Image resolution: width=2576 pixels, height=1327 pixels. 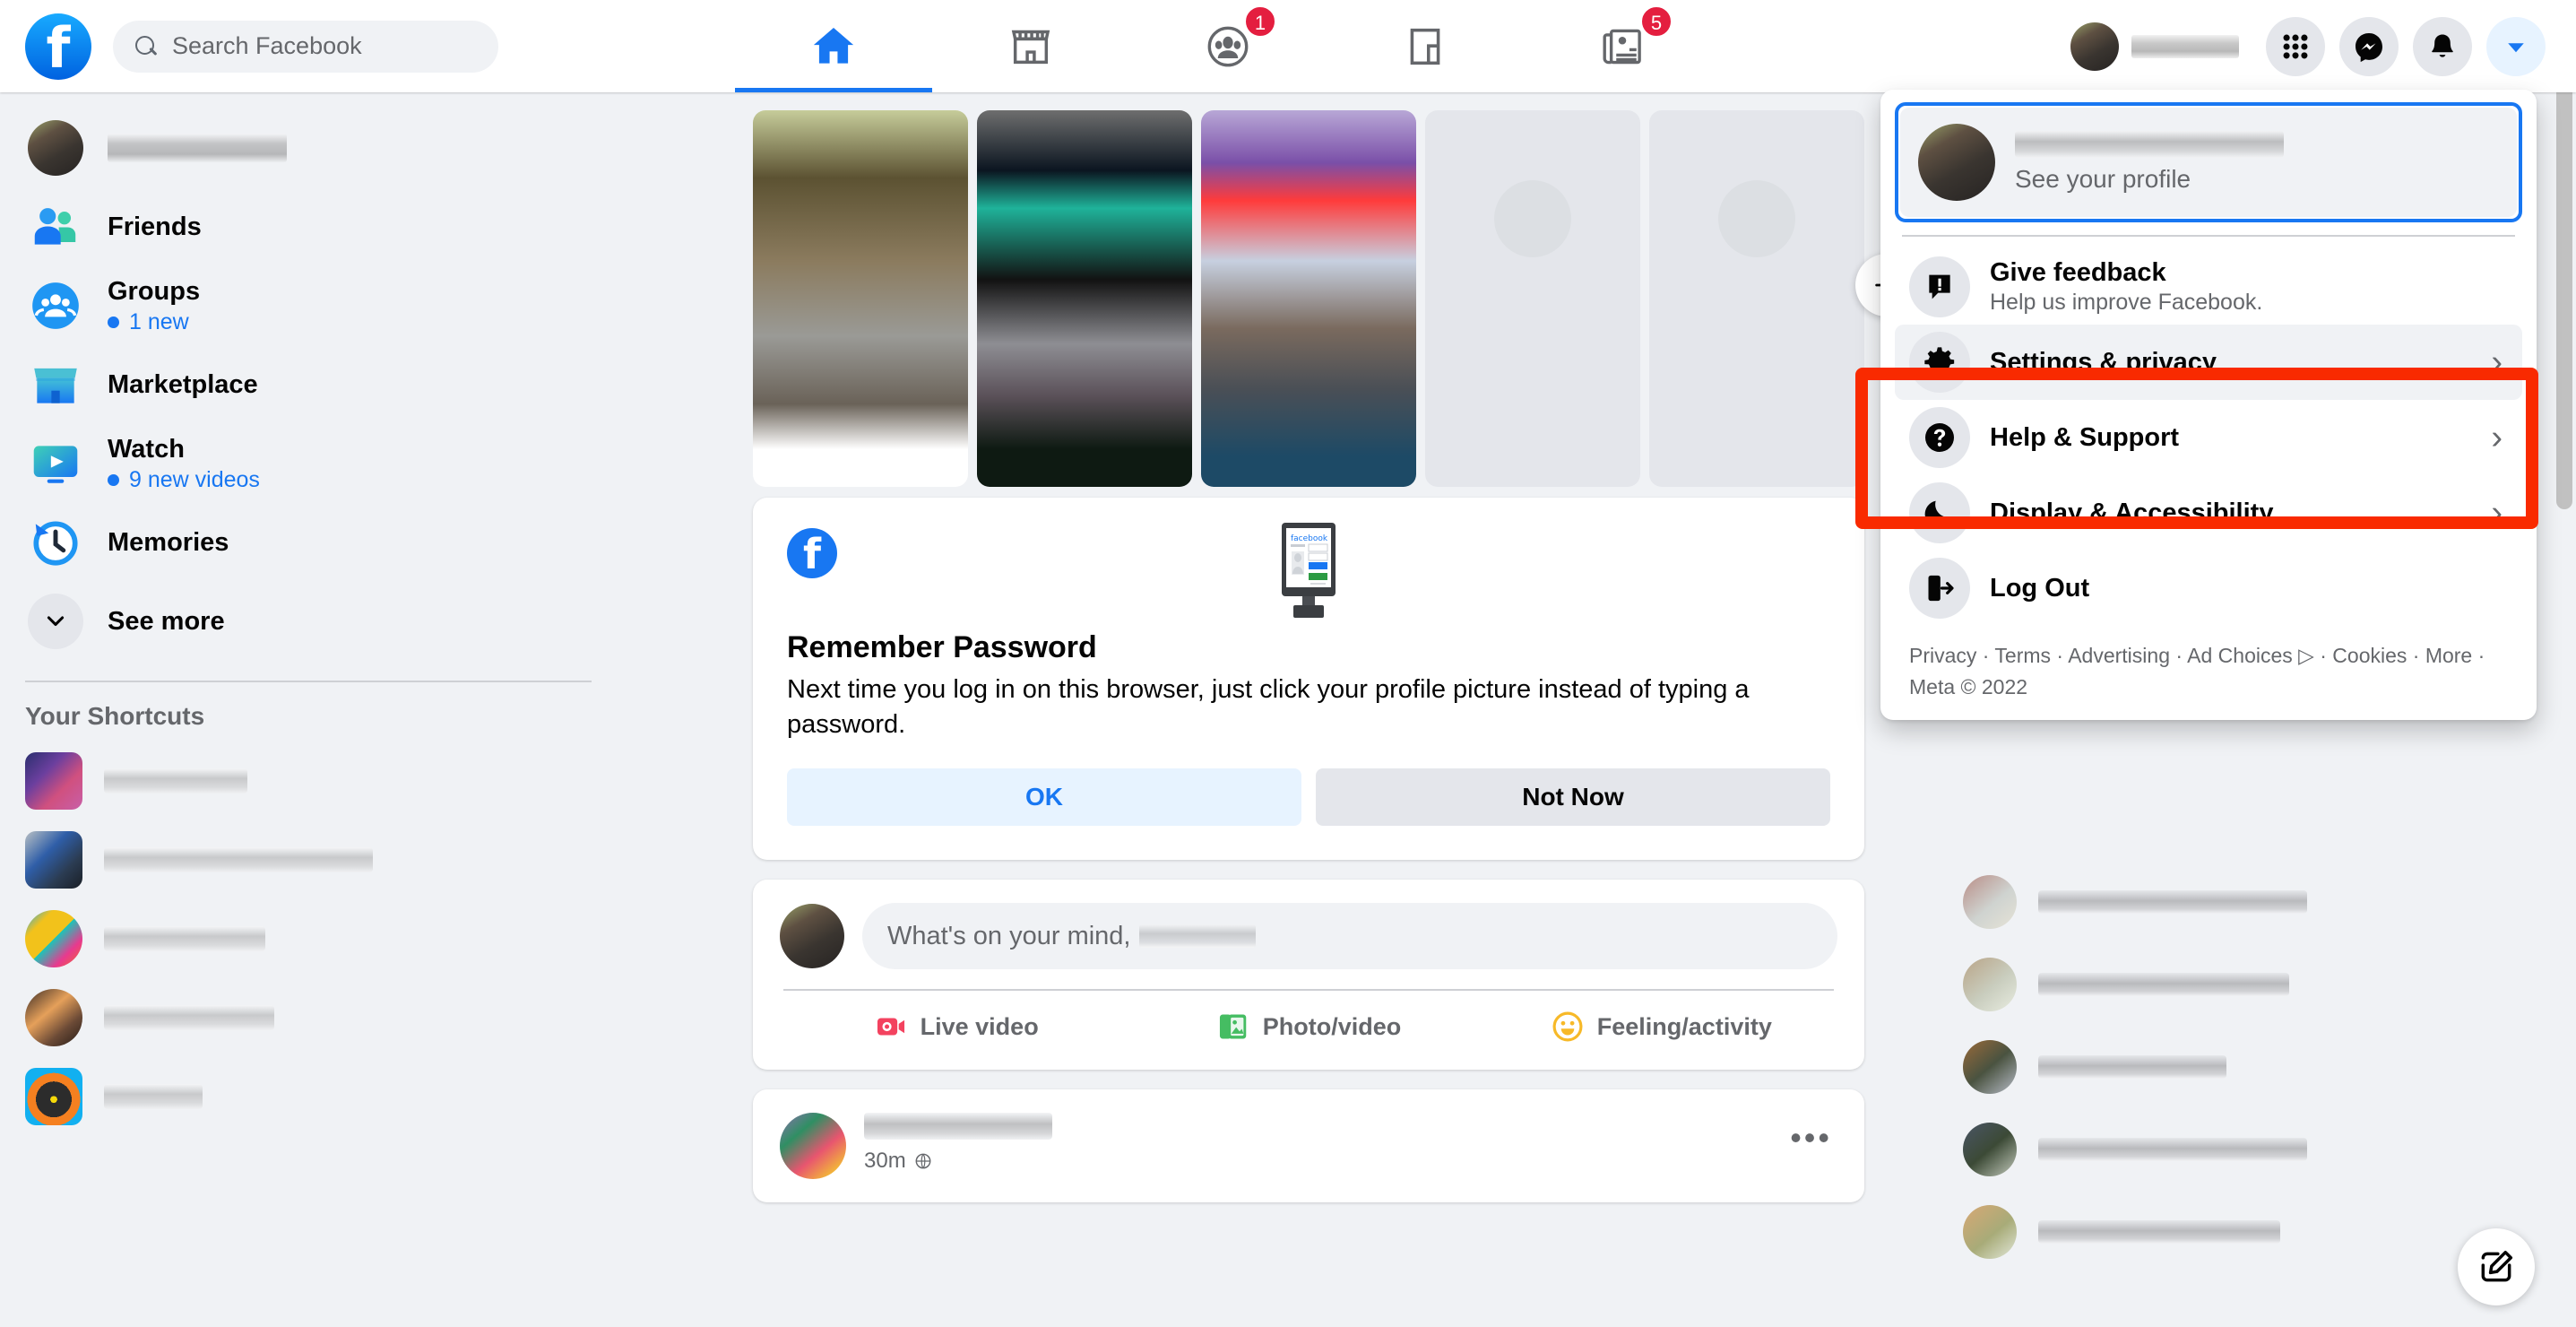 What do you see at coordinates (304, 464) in the screenshot?
I see `sidebar-item-watch: Watch 9 new videos` at bounding box center [304, 464].